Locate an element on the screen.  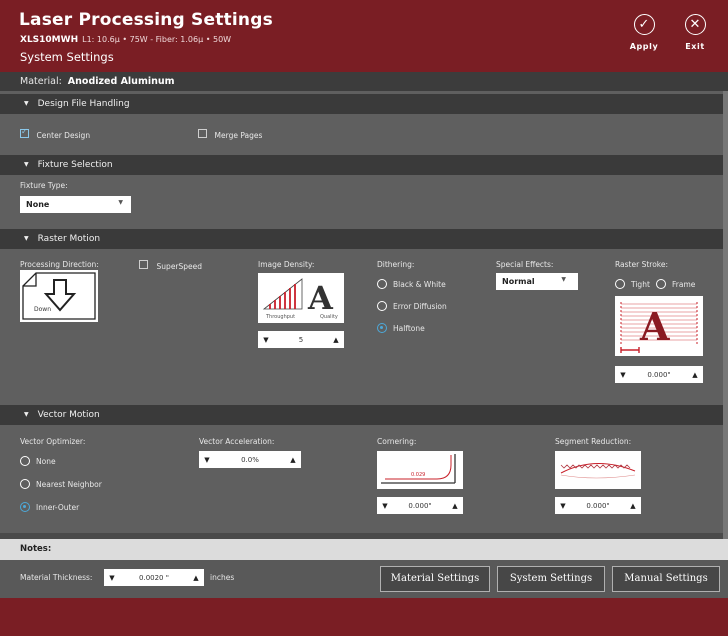
vector-acceleration-label: Vector Acceleration: is located at coordinates (237, 441).